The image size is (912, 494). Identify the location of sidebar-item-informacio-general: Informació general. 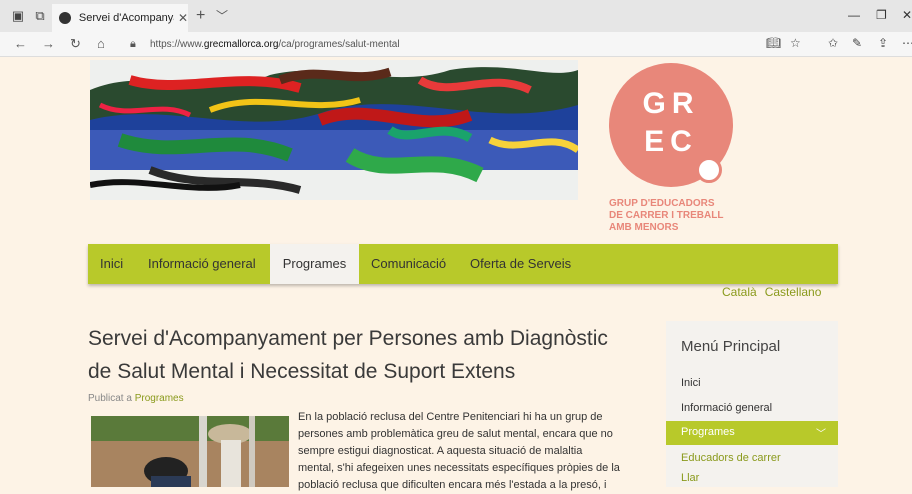
(726, 408).